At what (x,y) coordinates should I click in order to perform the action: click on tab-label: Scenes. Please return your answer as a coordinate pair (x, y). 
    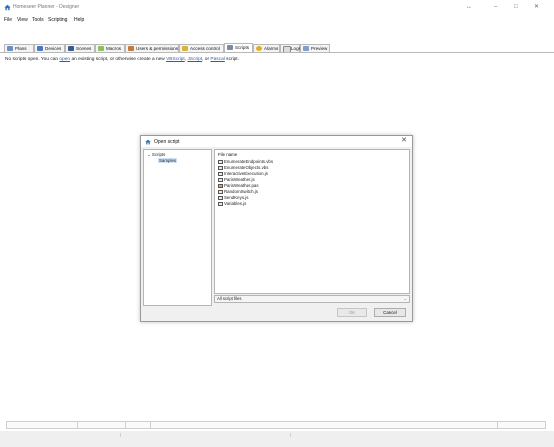
    Looking at the image, I should click on (84, 48).